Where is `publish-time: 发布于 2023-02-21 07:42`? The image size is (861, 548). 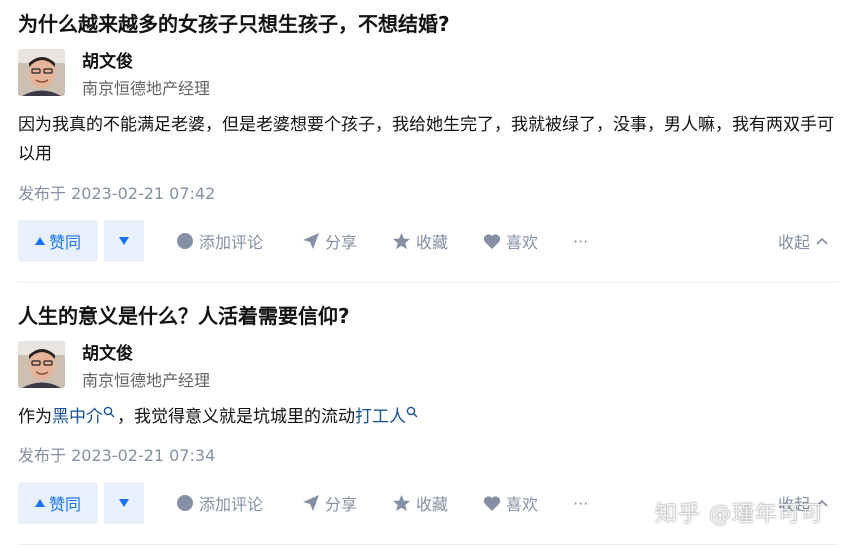
publish-time: 发布于 2023-02-21 07:42 is located at coordinates (116, 192).